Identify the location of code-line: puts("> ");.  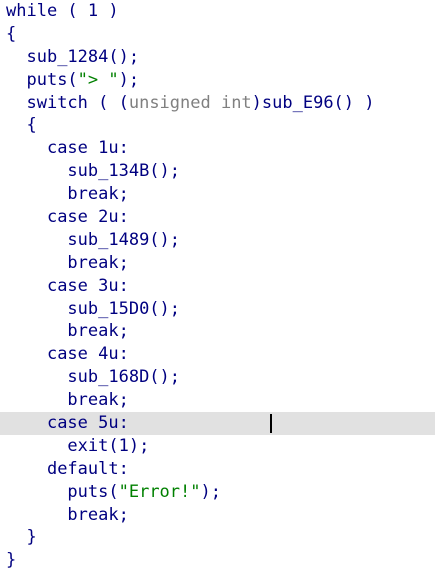
(217, 80).